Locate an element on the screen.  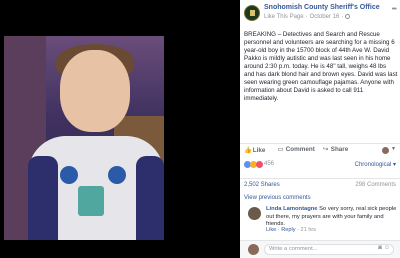
comment-reply-link: Reply is located at coordinates (288, 230).